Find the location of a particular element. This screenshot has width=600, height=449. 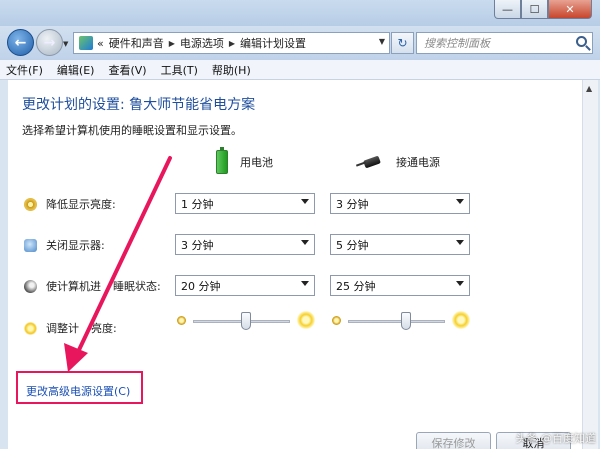

address-bar: « 硬件和声音 ▶ 电源选项 ▶ 编辑计划设置 ▼ is located at coordinates (231, 43).